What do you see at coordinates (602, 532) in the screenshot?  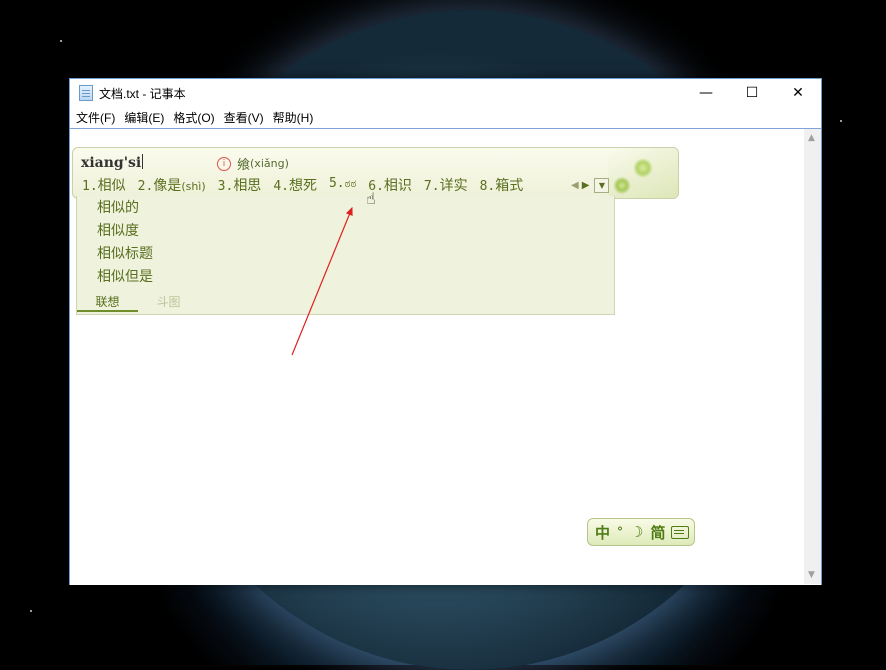 I see `chinese-mode-toggle: 中` at bounding box center [602, 532].